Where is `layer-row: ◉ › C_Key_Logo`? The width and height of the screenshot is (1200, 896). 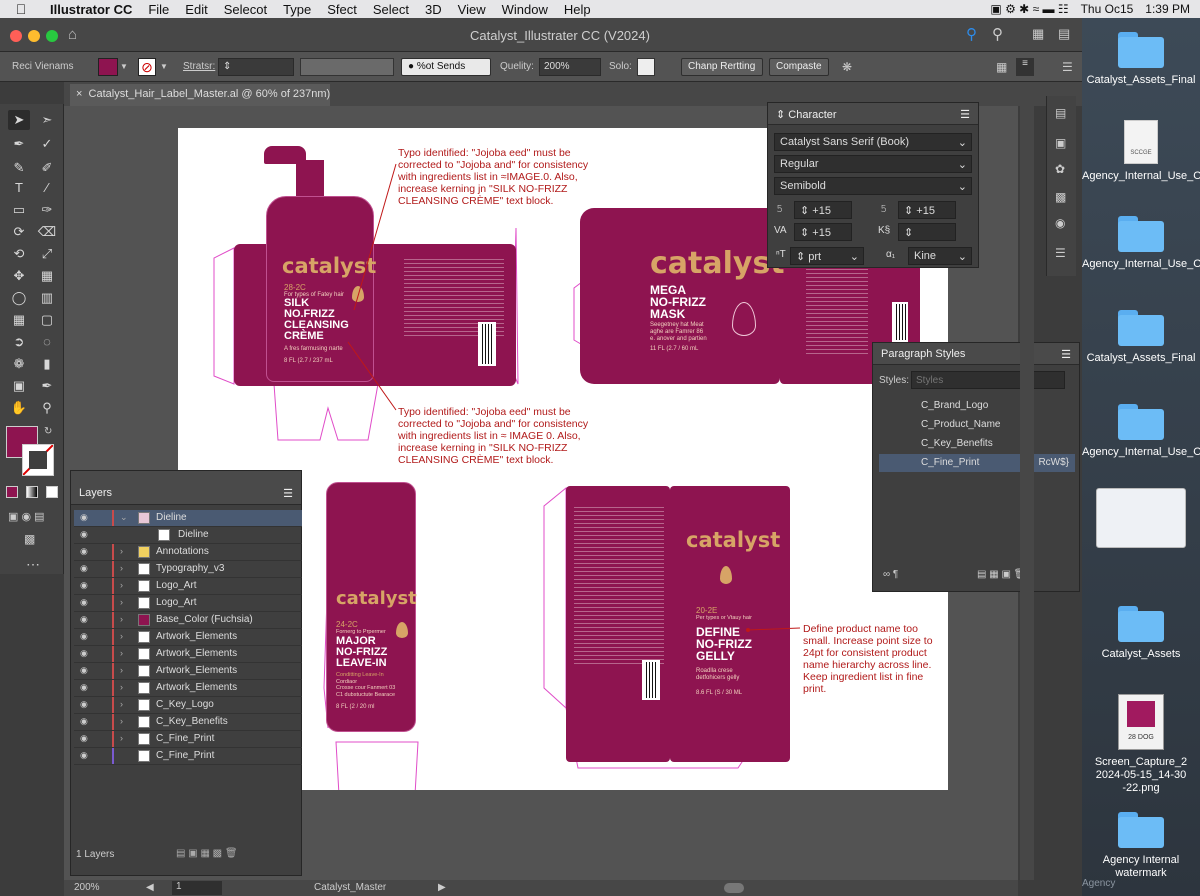 layer-row: ◉ › C_Key_Logo is located at coordinates (188, 705).